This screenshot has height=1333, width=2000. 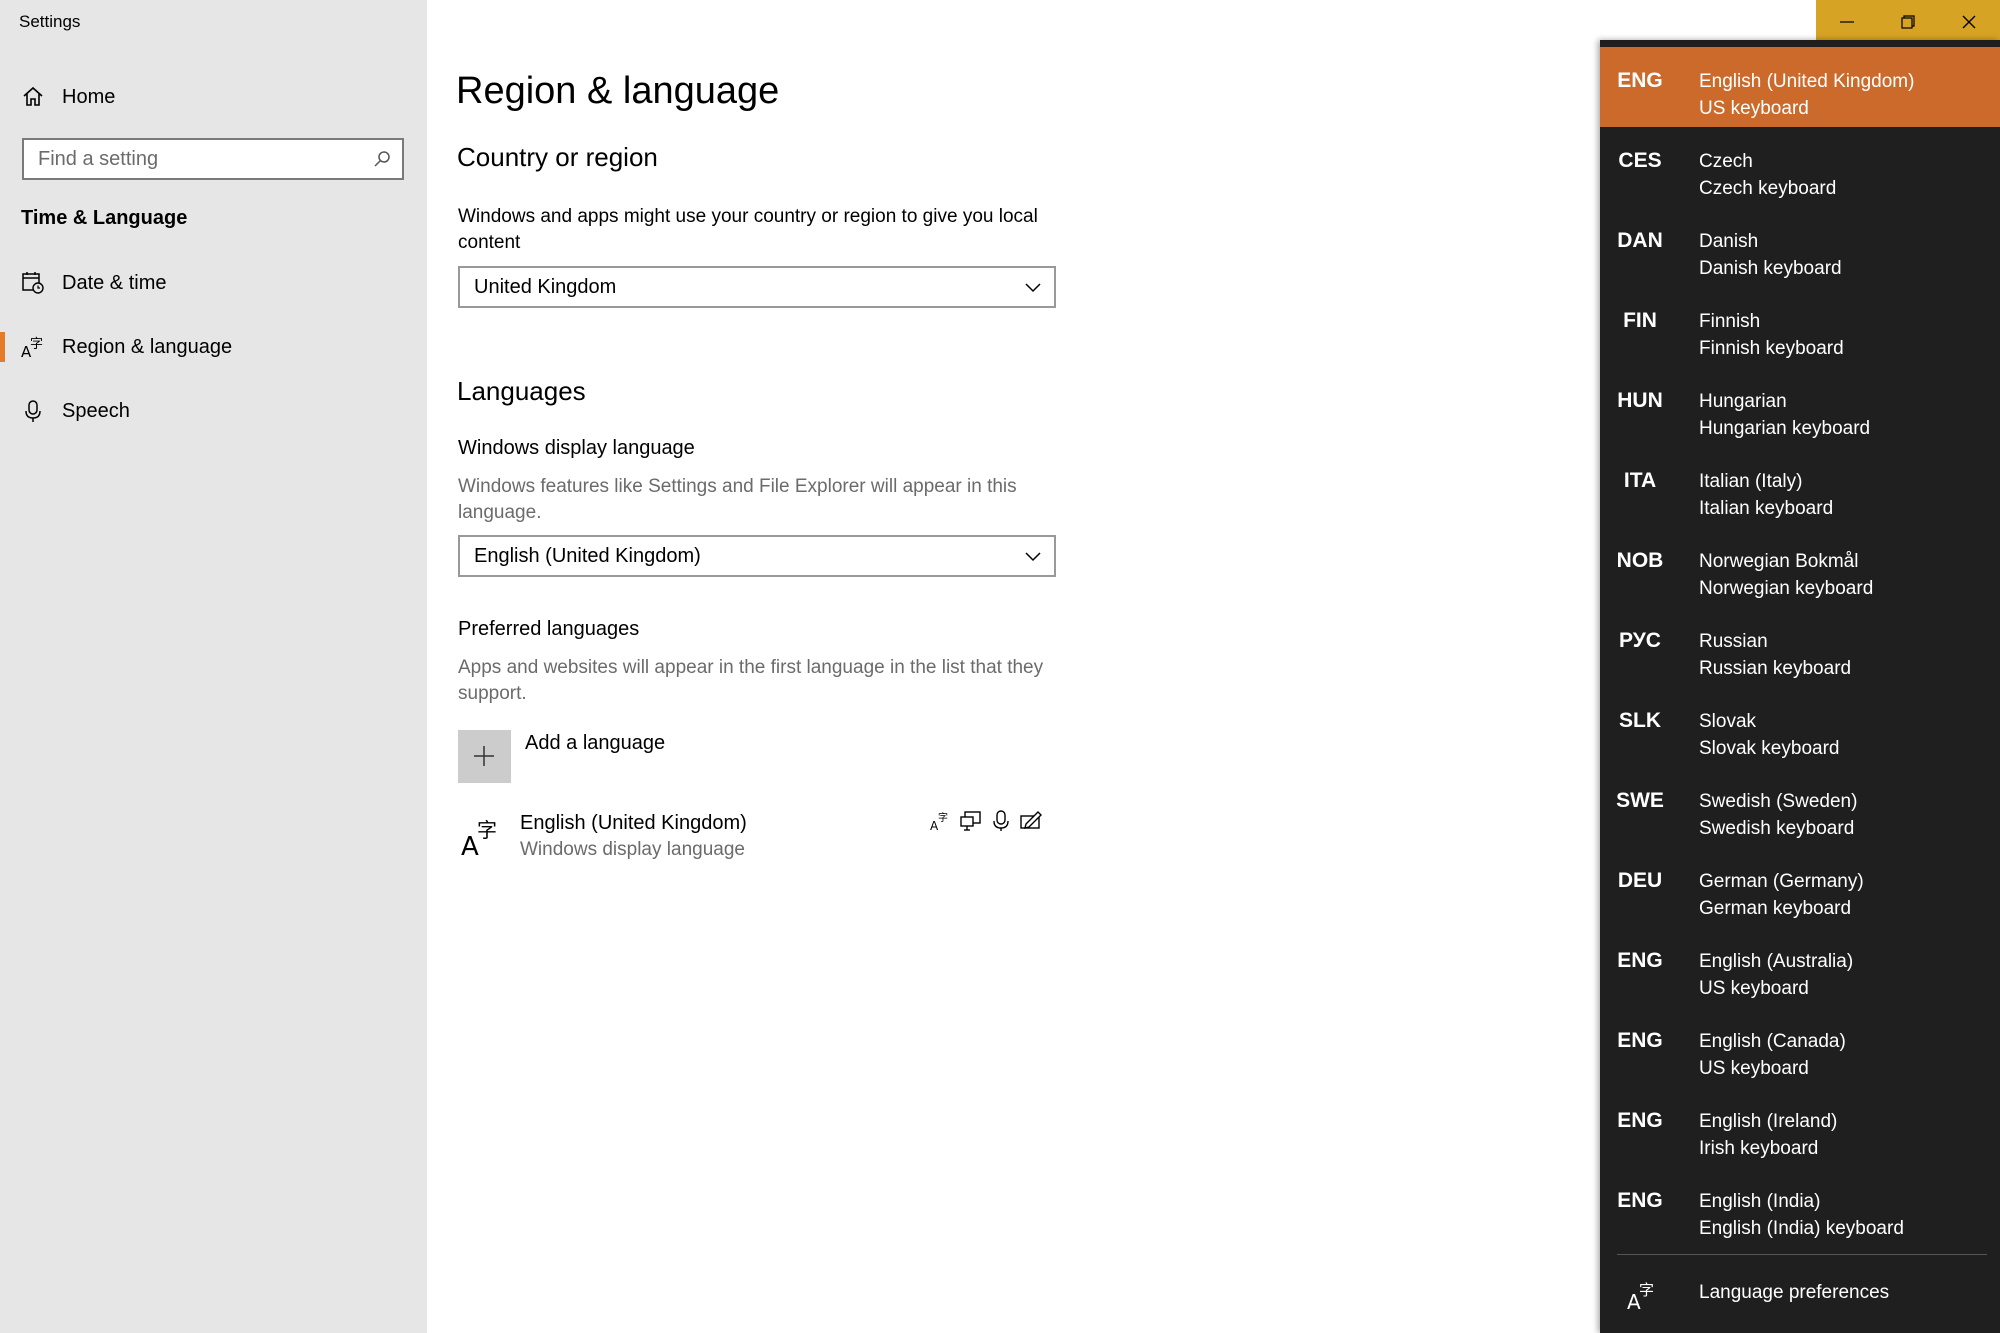 What do you see at coordinates (1760, 1201) in the screenshot?
I see `language-name: English (India)` at bounding box center [1760, 1201].